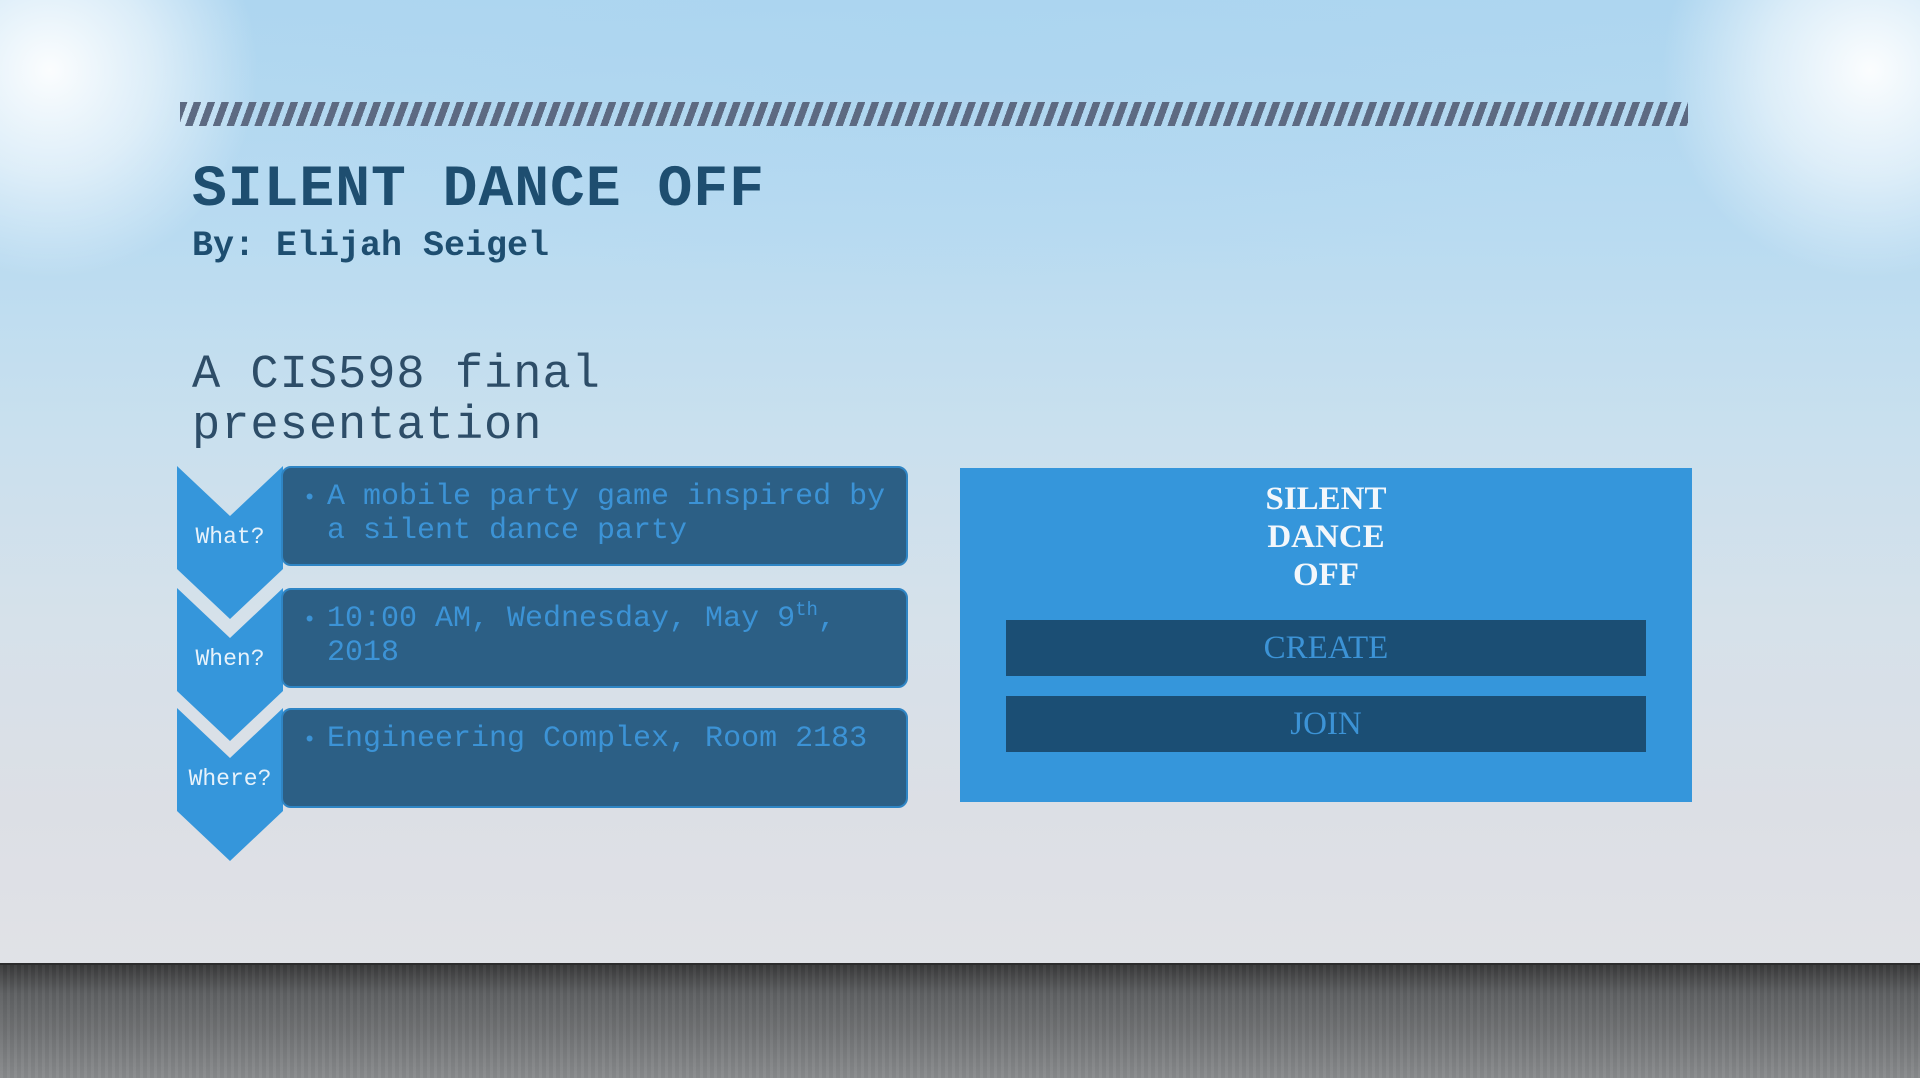 The width and height of the screenshot is (1920, 1080). Describe the element at coordinates (594, 758) in the screenshot. I see `info-box-where: • Engineering Complex, Room 2183` at that location.